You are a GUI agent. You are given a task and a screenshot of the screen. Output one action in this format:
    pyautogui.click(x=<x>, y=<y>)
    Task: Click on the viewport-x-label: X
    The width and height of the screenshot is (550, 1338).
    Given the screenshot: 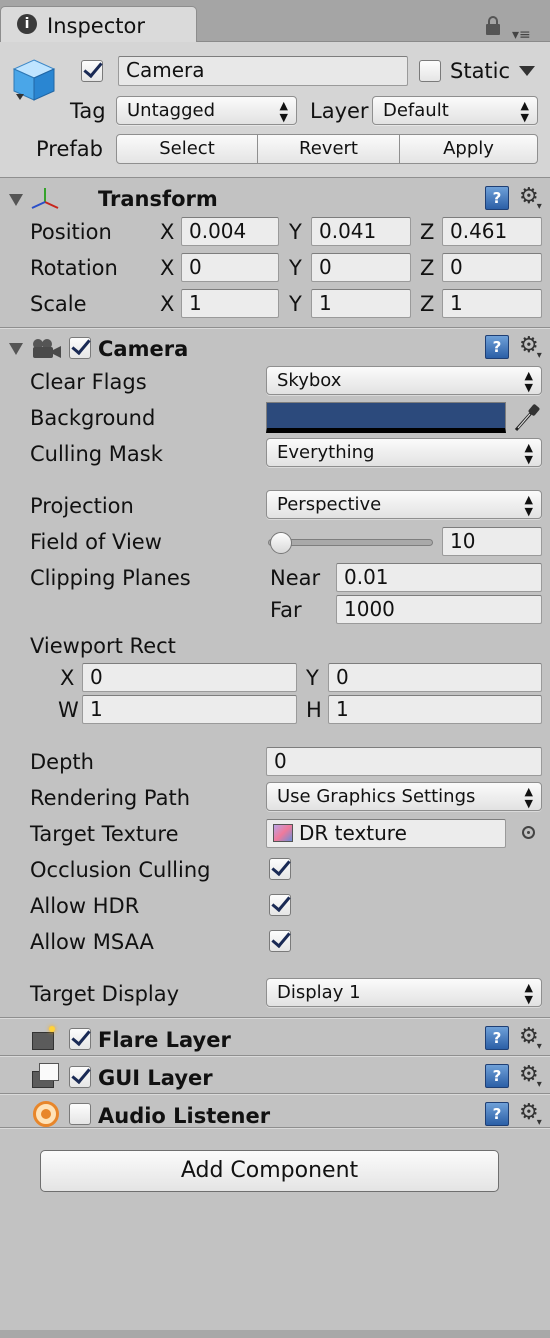 What is the action you would take?
    pyautogui.click(x=67, y=678)
    